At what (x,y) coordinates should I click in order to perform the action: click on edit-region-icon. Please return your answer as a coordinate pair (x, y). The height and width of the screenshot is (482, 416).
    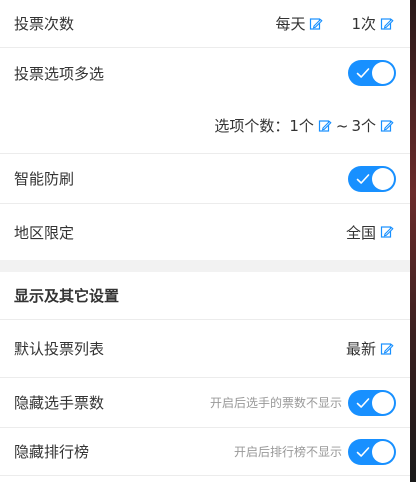
    Looking at the image, I should click on (387, 232).